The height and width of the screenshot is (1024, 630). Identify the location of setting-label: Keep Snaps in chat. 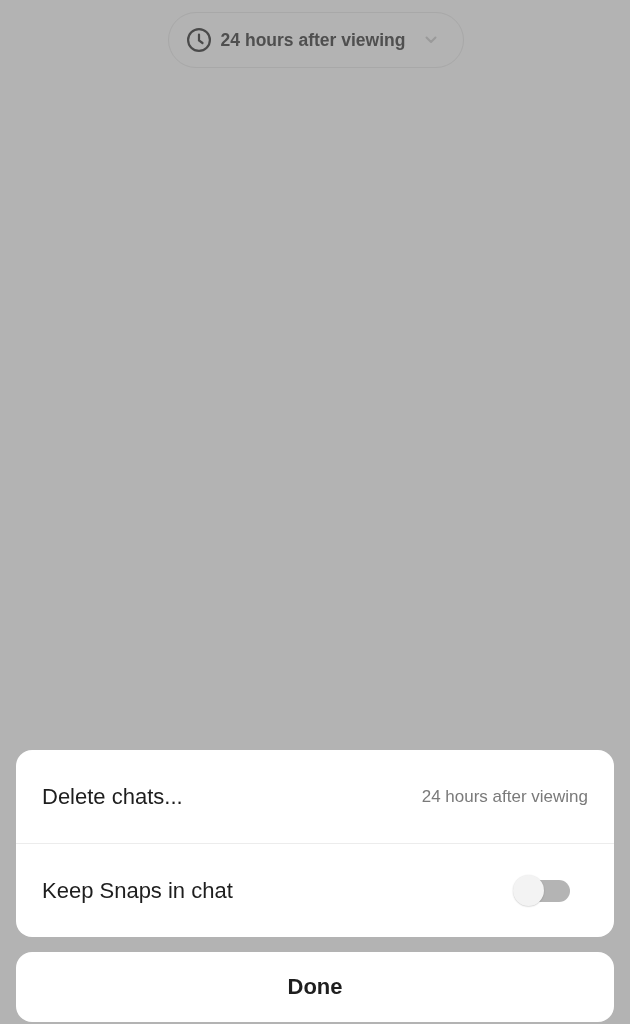
(137, 890).